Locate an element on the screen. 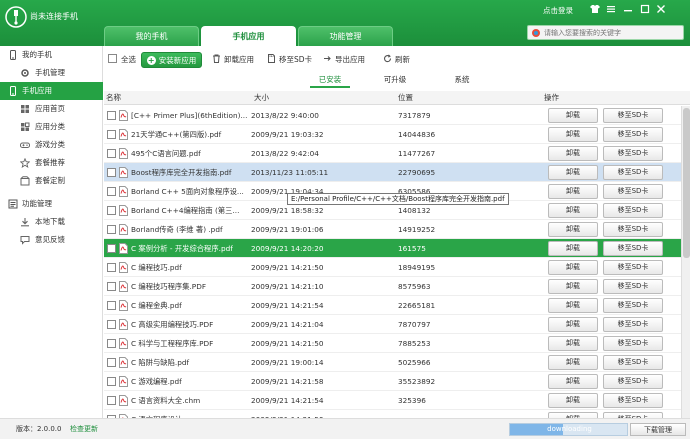 Image resolution: width=690 pixels, height=439 pixels. download-manager-button: 下载管理 is located at coordinates (658, 429).